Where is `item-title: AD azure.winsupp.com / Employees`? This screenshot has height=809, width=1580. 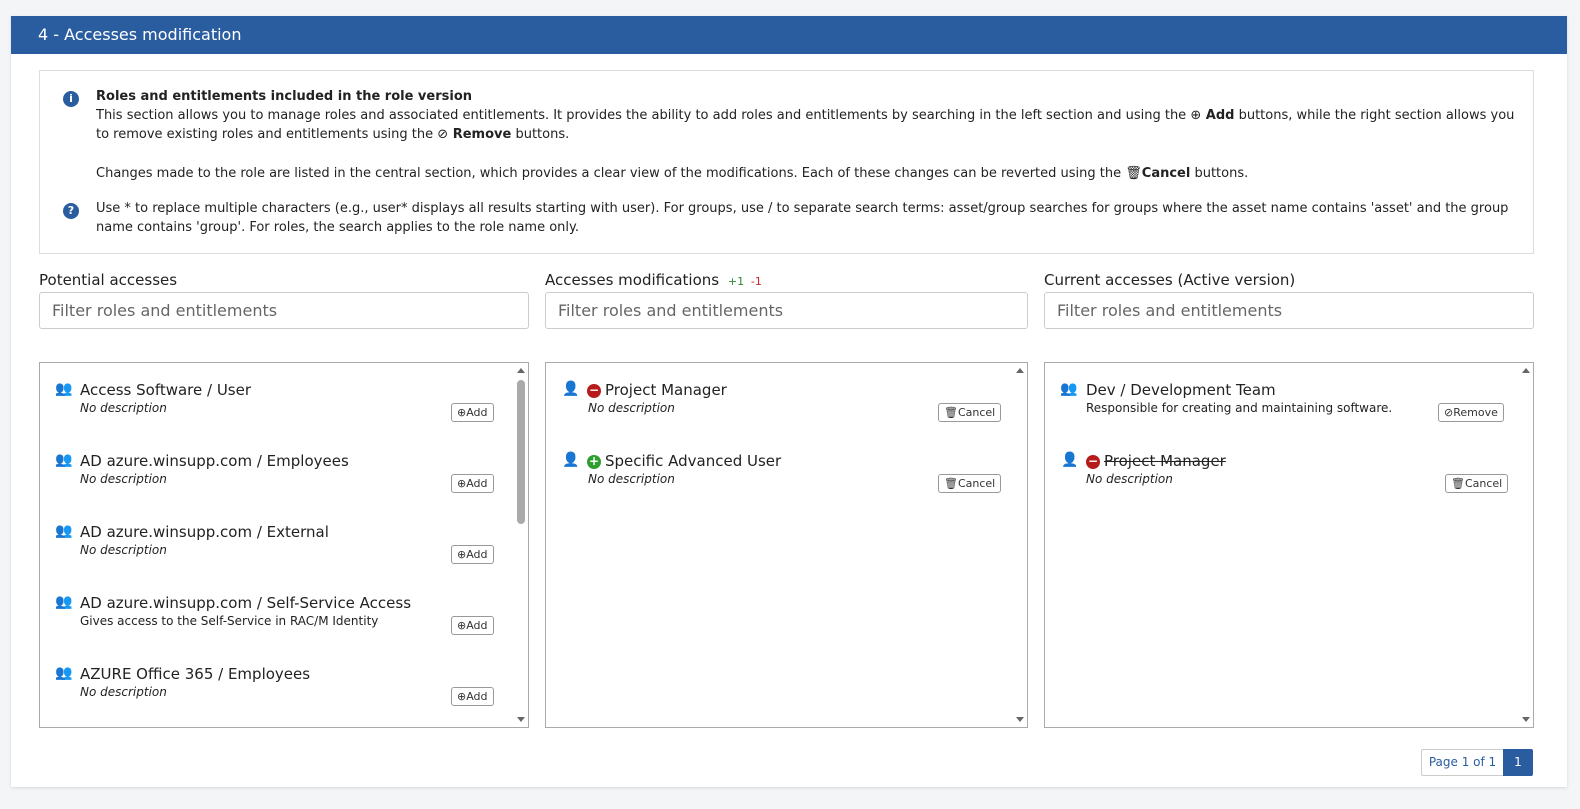 item-title: AD azure.winsupp.com / Employees is located at coordinates (214, 461).